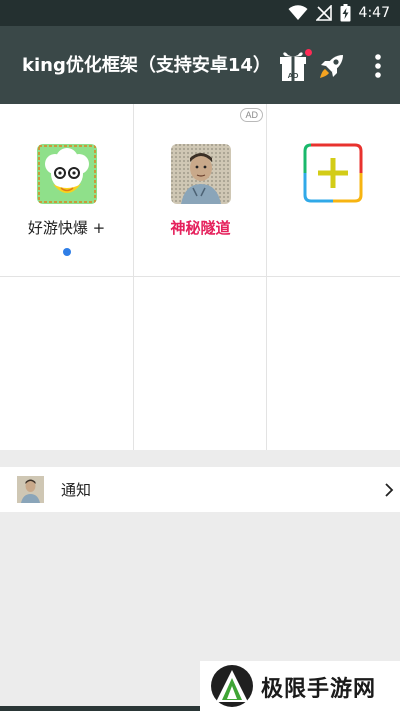 The height and width of the screenshot is (711, 400). I want to click on watermark-text: 极限手游网, so click(319, 689).